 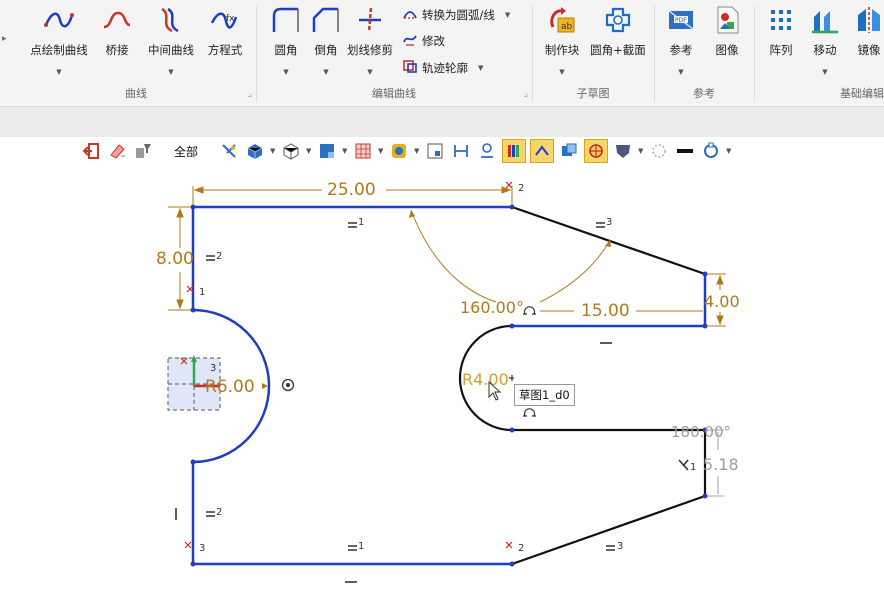 What do you see at coordinates (722, 301) in the screenshot?
I see `dim-right-height-value: 4.00` at bounding box center [722, 301].